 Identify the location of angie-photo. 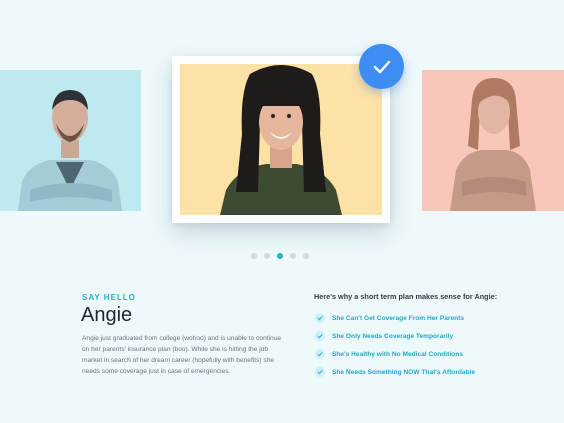
(281, 139).